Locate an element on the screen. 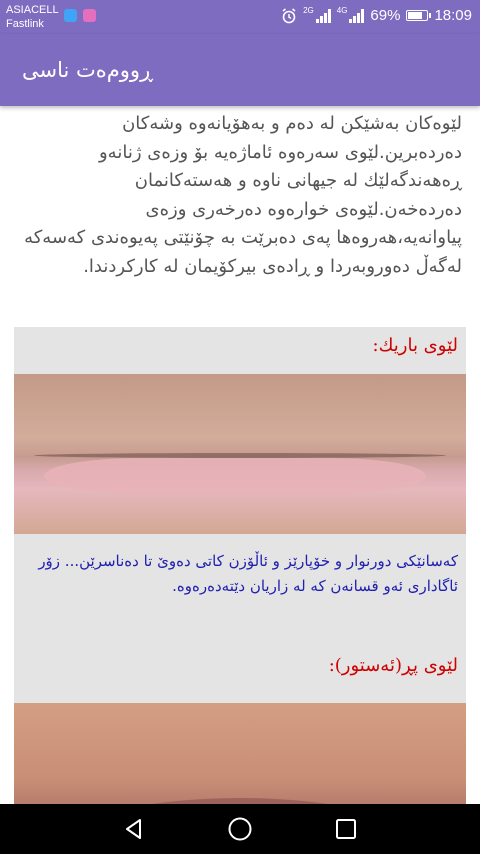 The width and height of the screenshot is (480, 854). section-heading-thin-lips: لێوی باریك: is located at coordinates (415, 345).